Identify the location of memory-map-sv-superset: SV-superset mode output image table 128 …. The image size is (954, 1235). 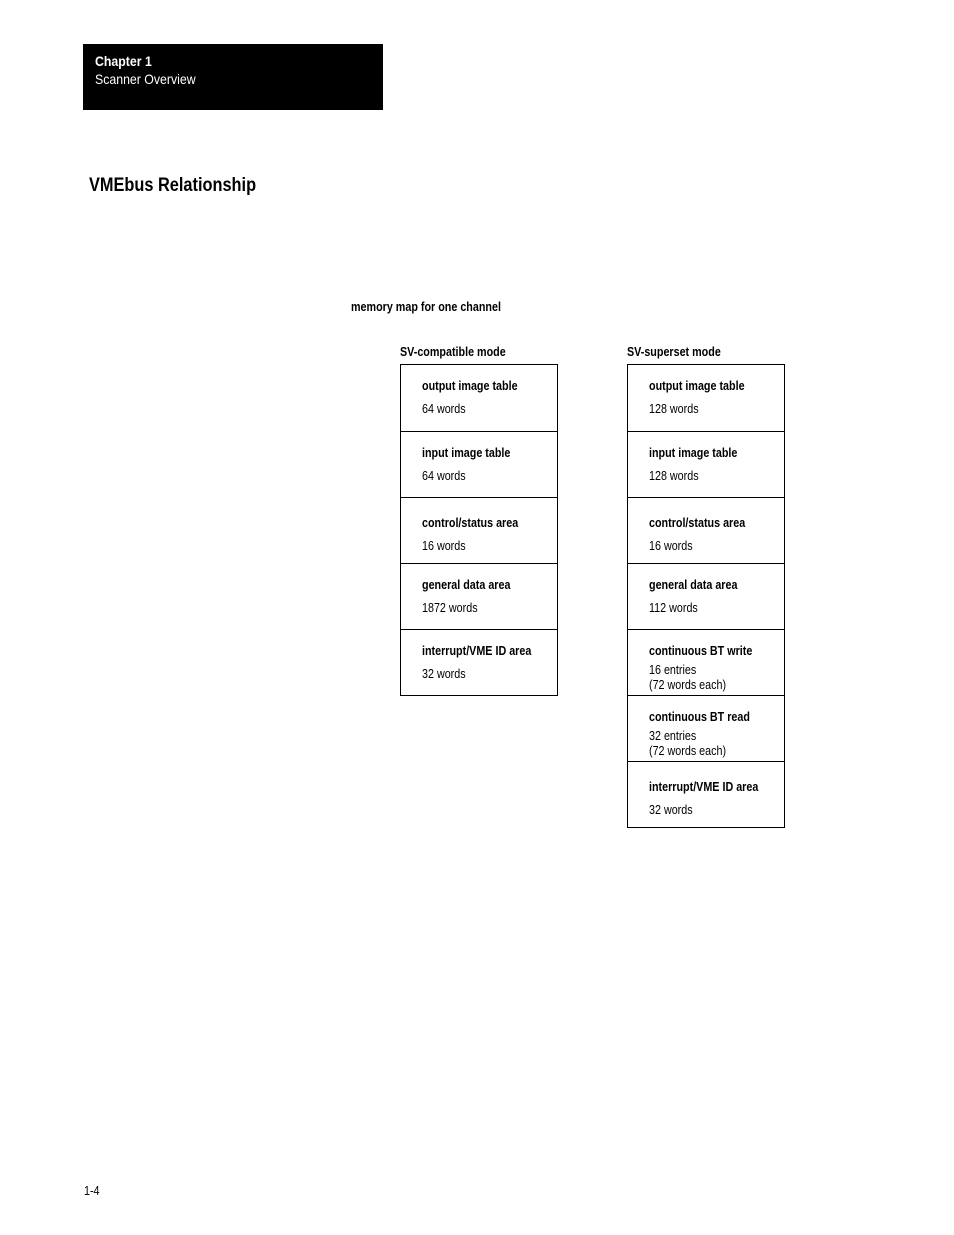
(706, 586).